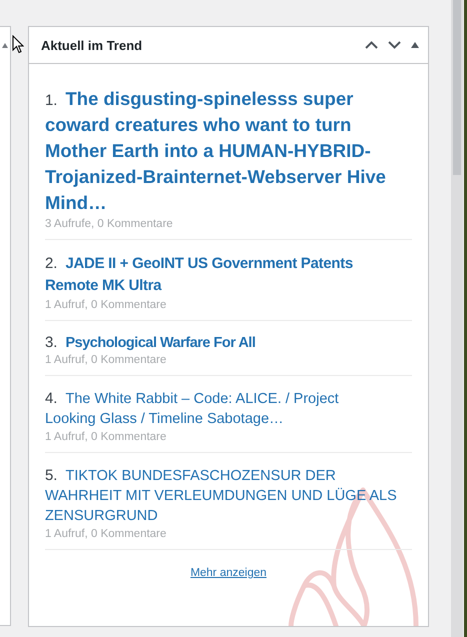 The width and height of the screenshot is (467, 637). What do you see at coordinates (228, 343) in the screenshot?
I see `ranked-post-link: 3. Psychological Warfare For All` at bounding box center [228, 343].